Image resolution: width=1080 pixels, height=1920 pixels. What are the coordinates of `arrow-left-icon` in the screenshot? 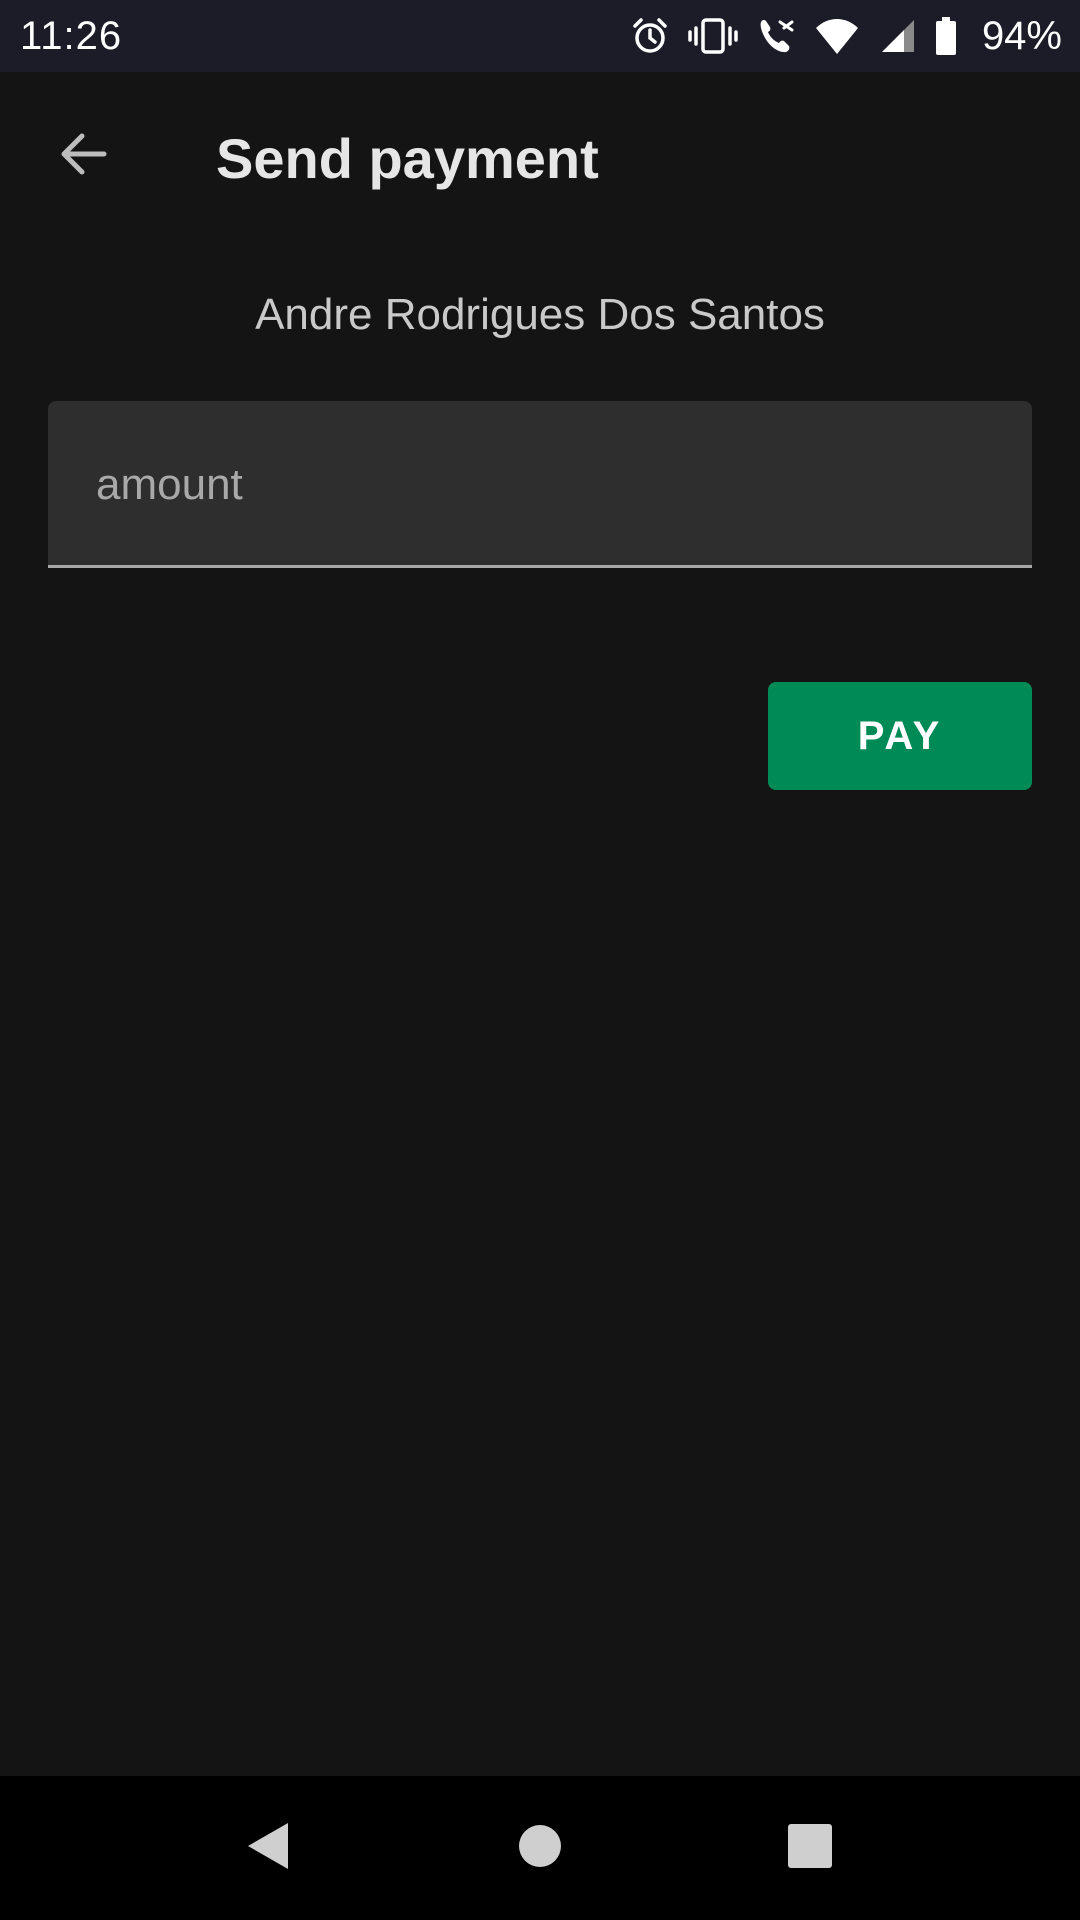 It's located at (84, 156).